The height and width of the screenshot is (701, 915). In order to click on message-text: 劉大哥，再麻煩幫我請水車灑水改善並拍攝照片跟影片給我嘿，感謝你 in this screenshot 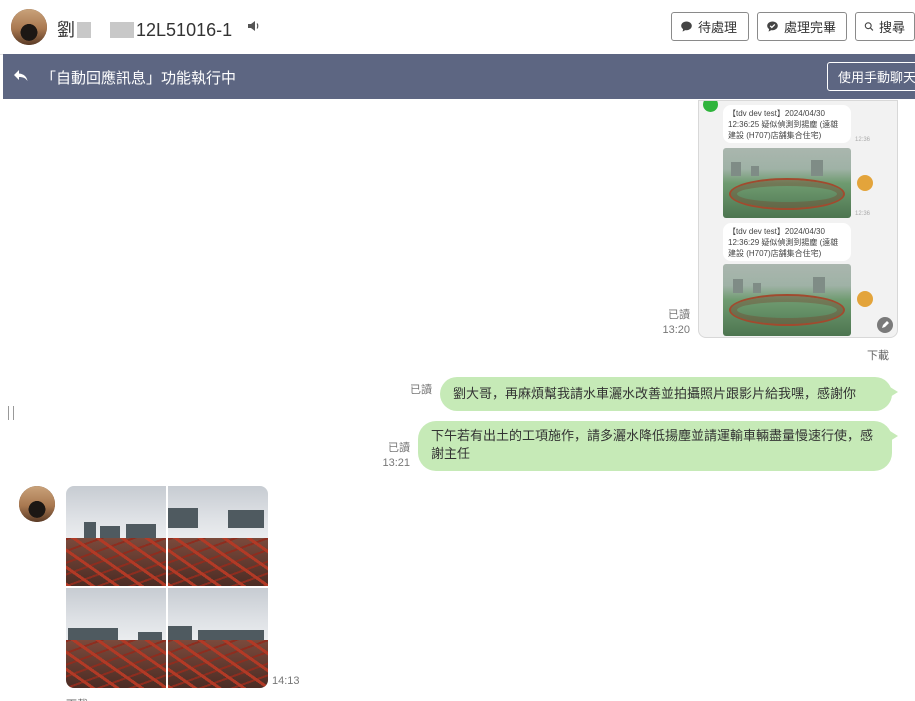, I will do `click(655, 393)`.